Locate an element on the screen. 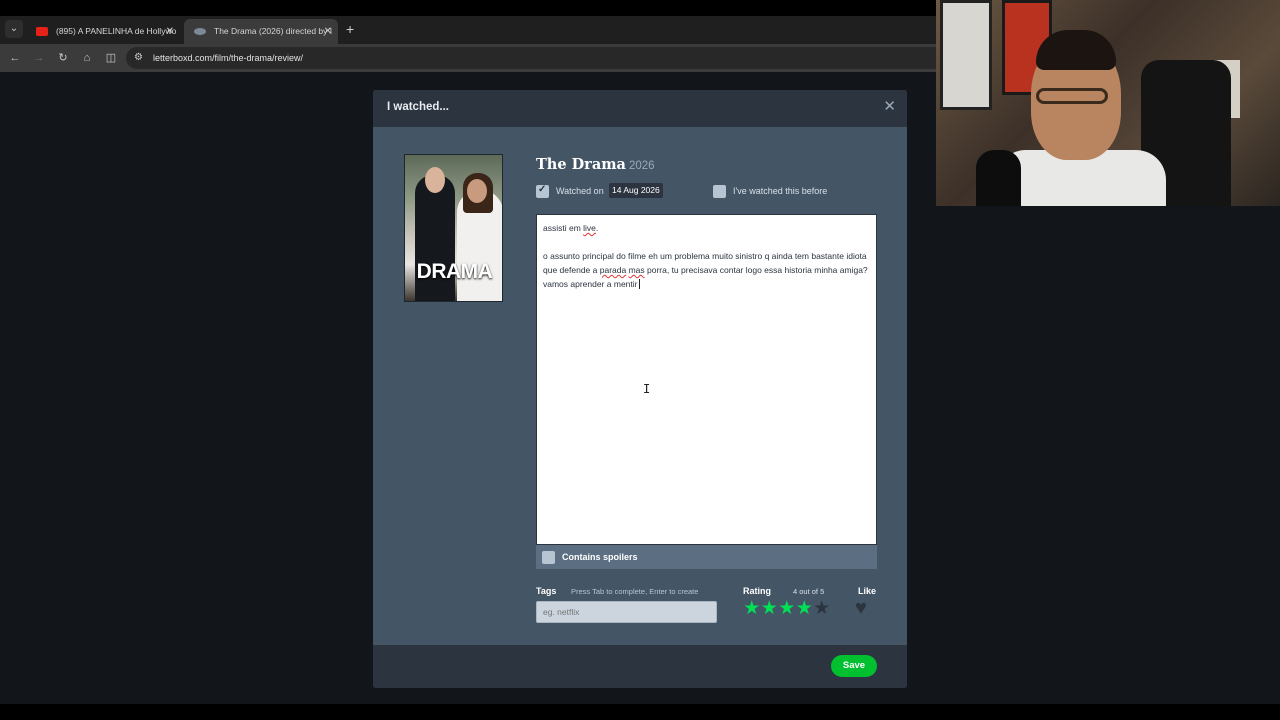 Image resolution: width=1280 pixels, height=720 pixels. new-tab-icon: + is located at coordinates (350, 29).